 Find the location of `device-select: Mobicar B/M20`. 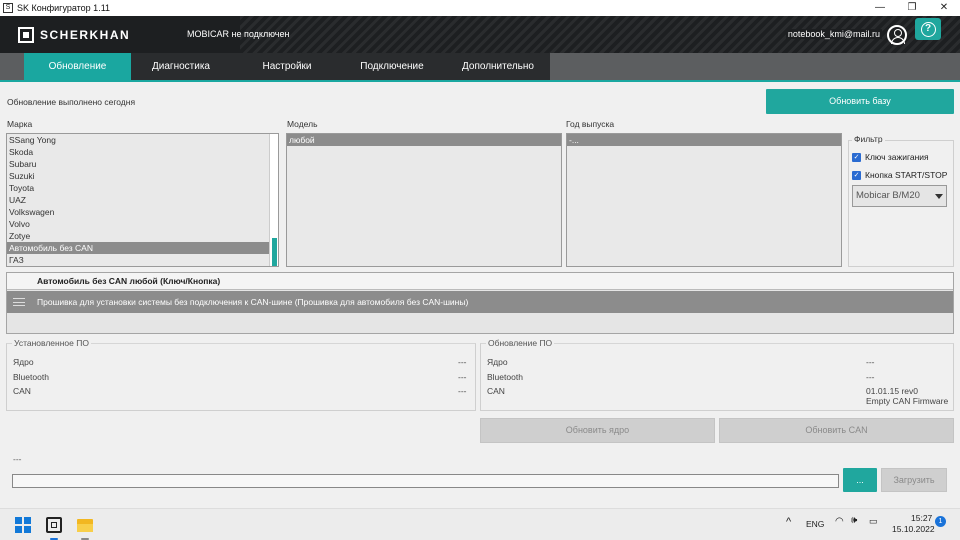

device-select: Mobicar B/M20 is located at coordinates (899, 196).